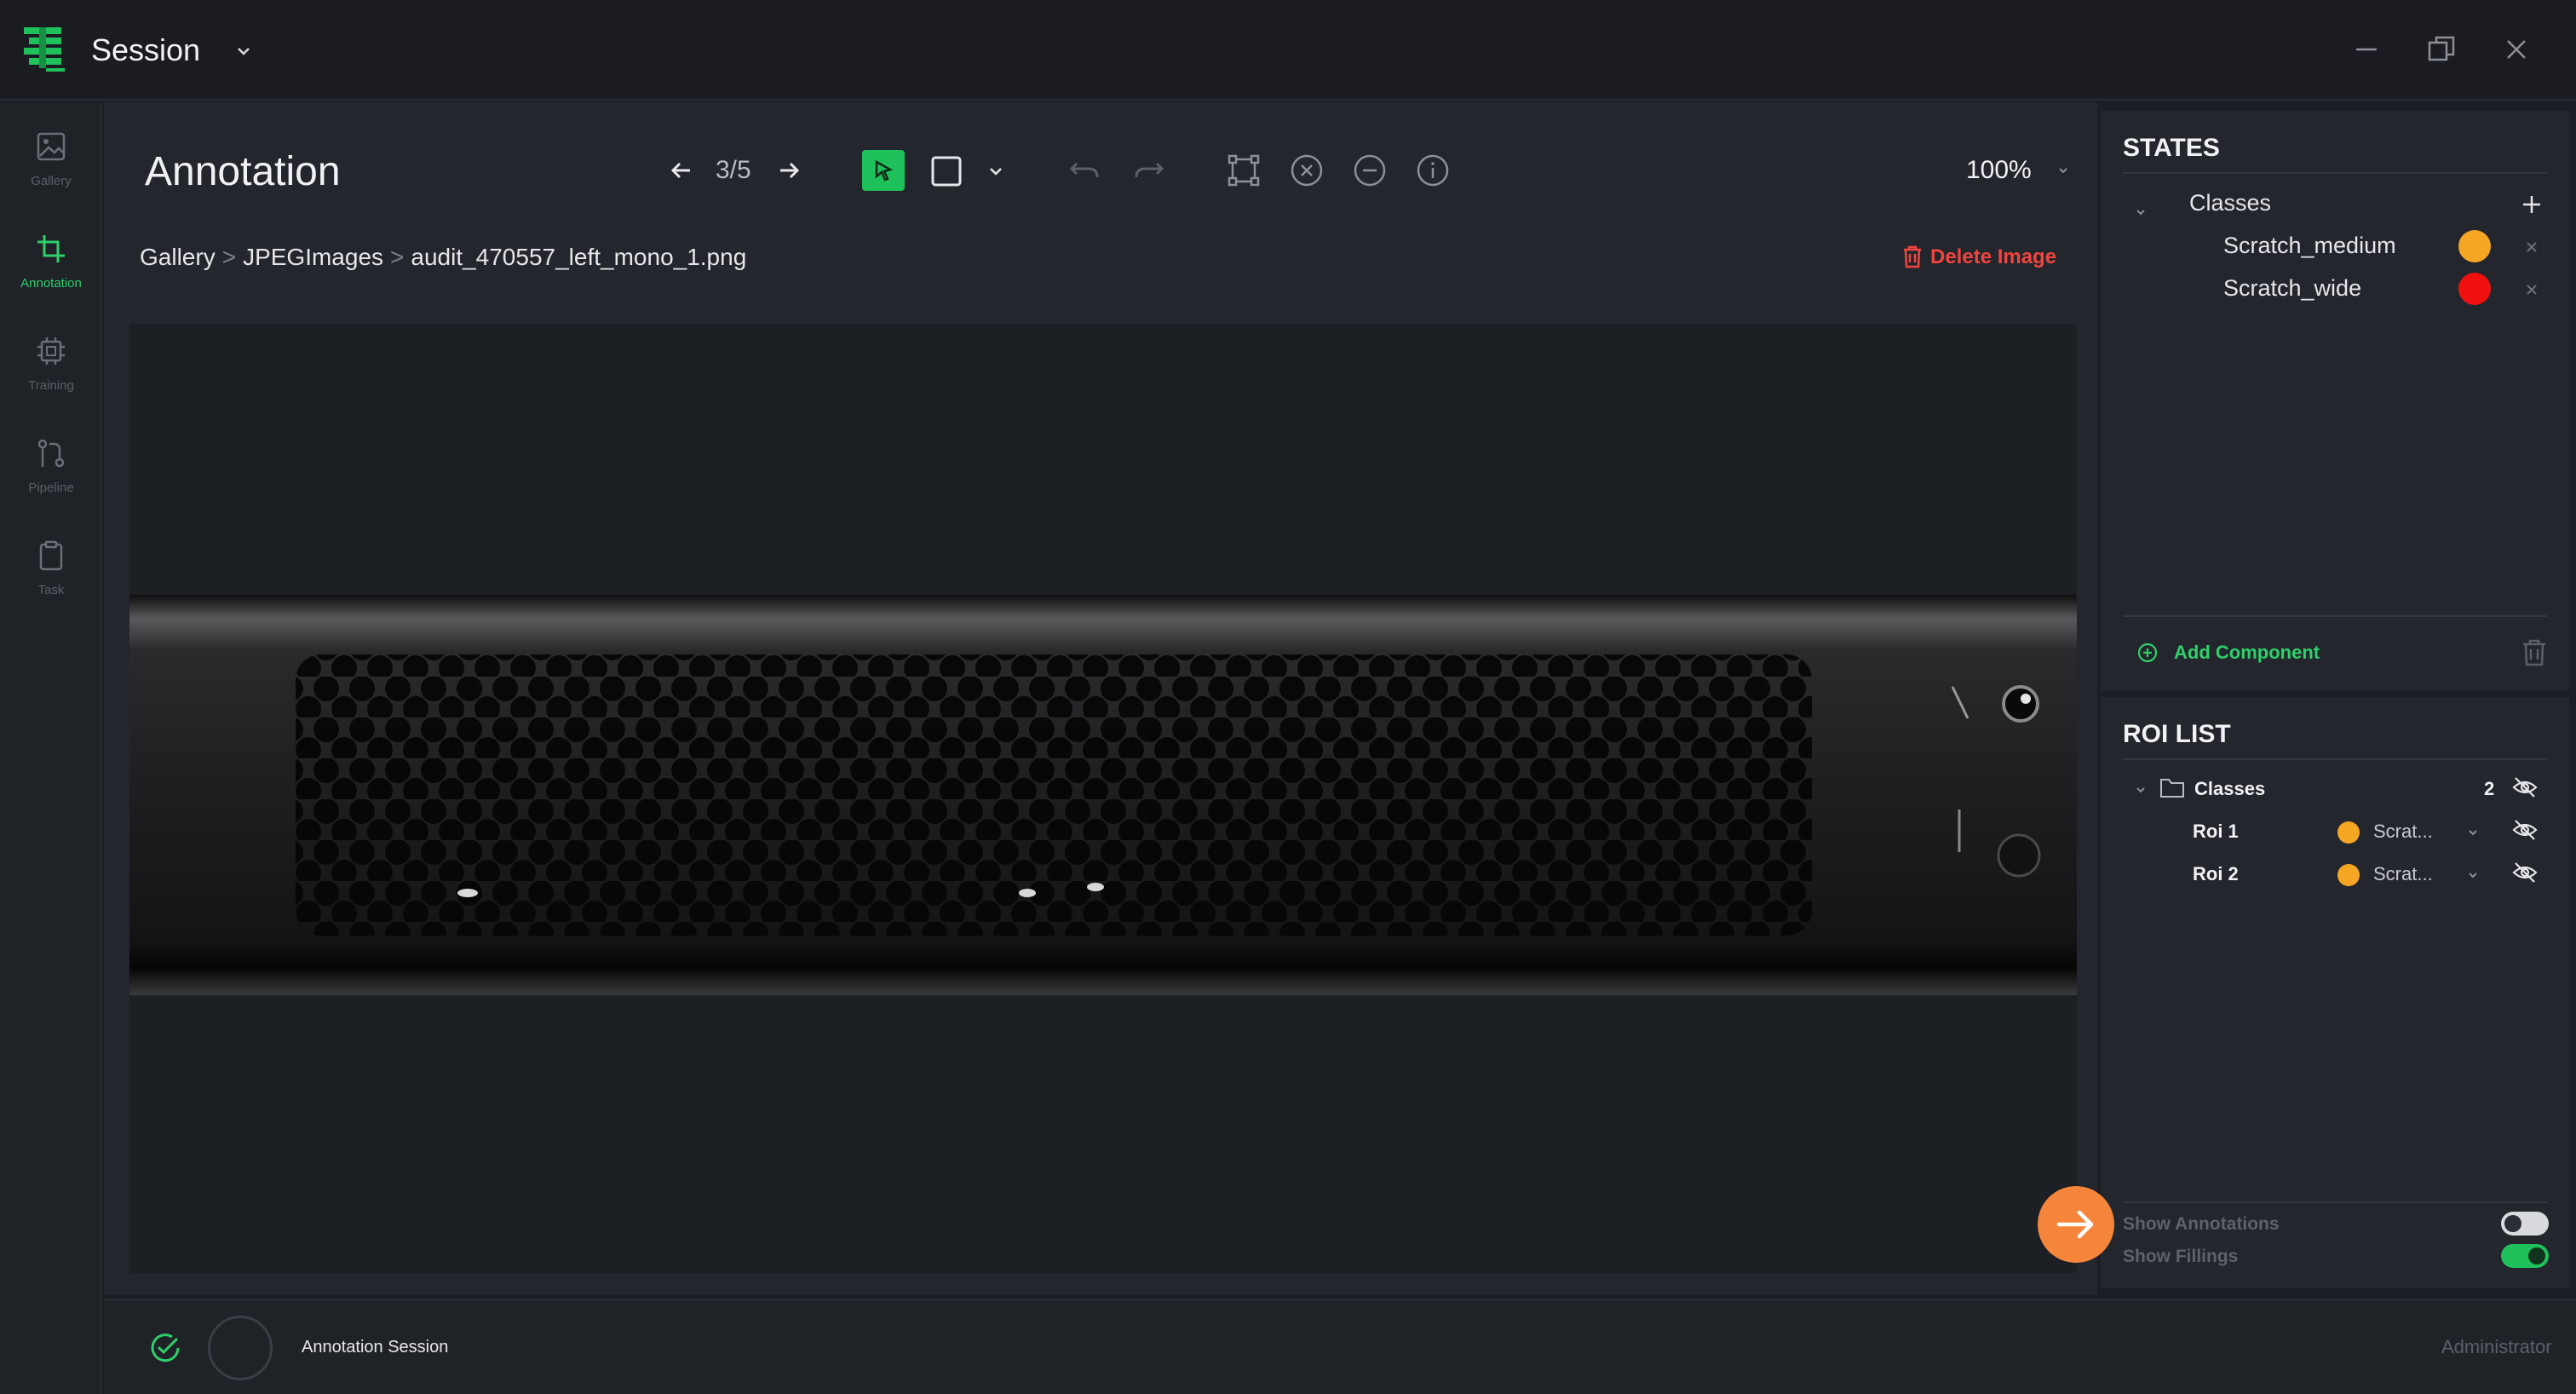 The width and height of the screenshot is (2576, 1394). Describe the element at coordinates (733, 170) in the screenshot. I see `image-position: 3/5` at that location.